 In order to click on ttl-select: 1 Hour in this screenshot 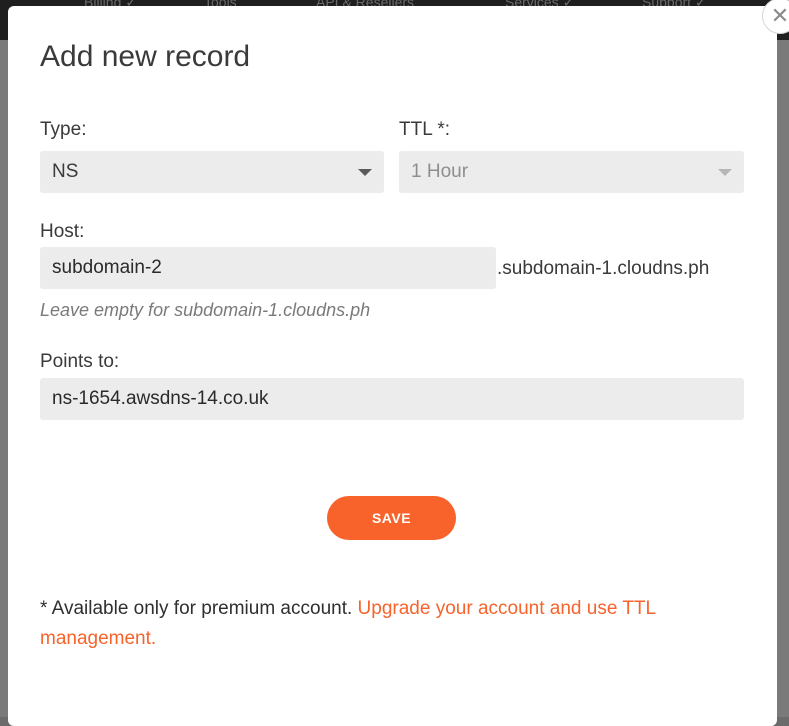, I will do `click(571, 172)`.